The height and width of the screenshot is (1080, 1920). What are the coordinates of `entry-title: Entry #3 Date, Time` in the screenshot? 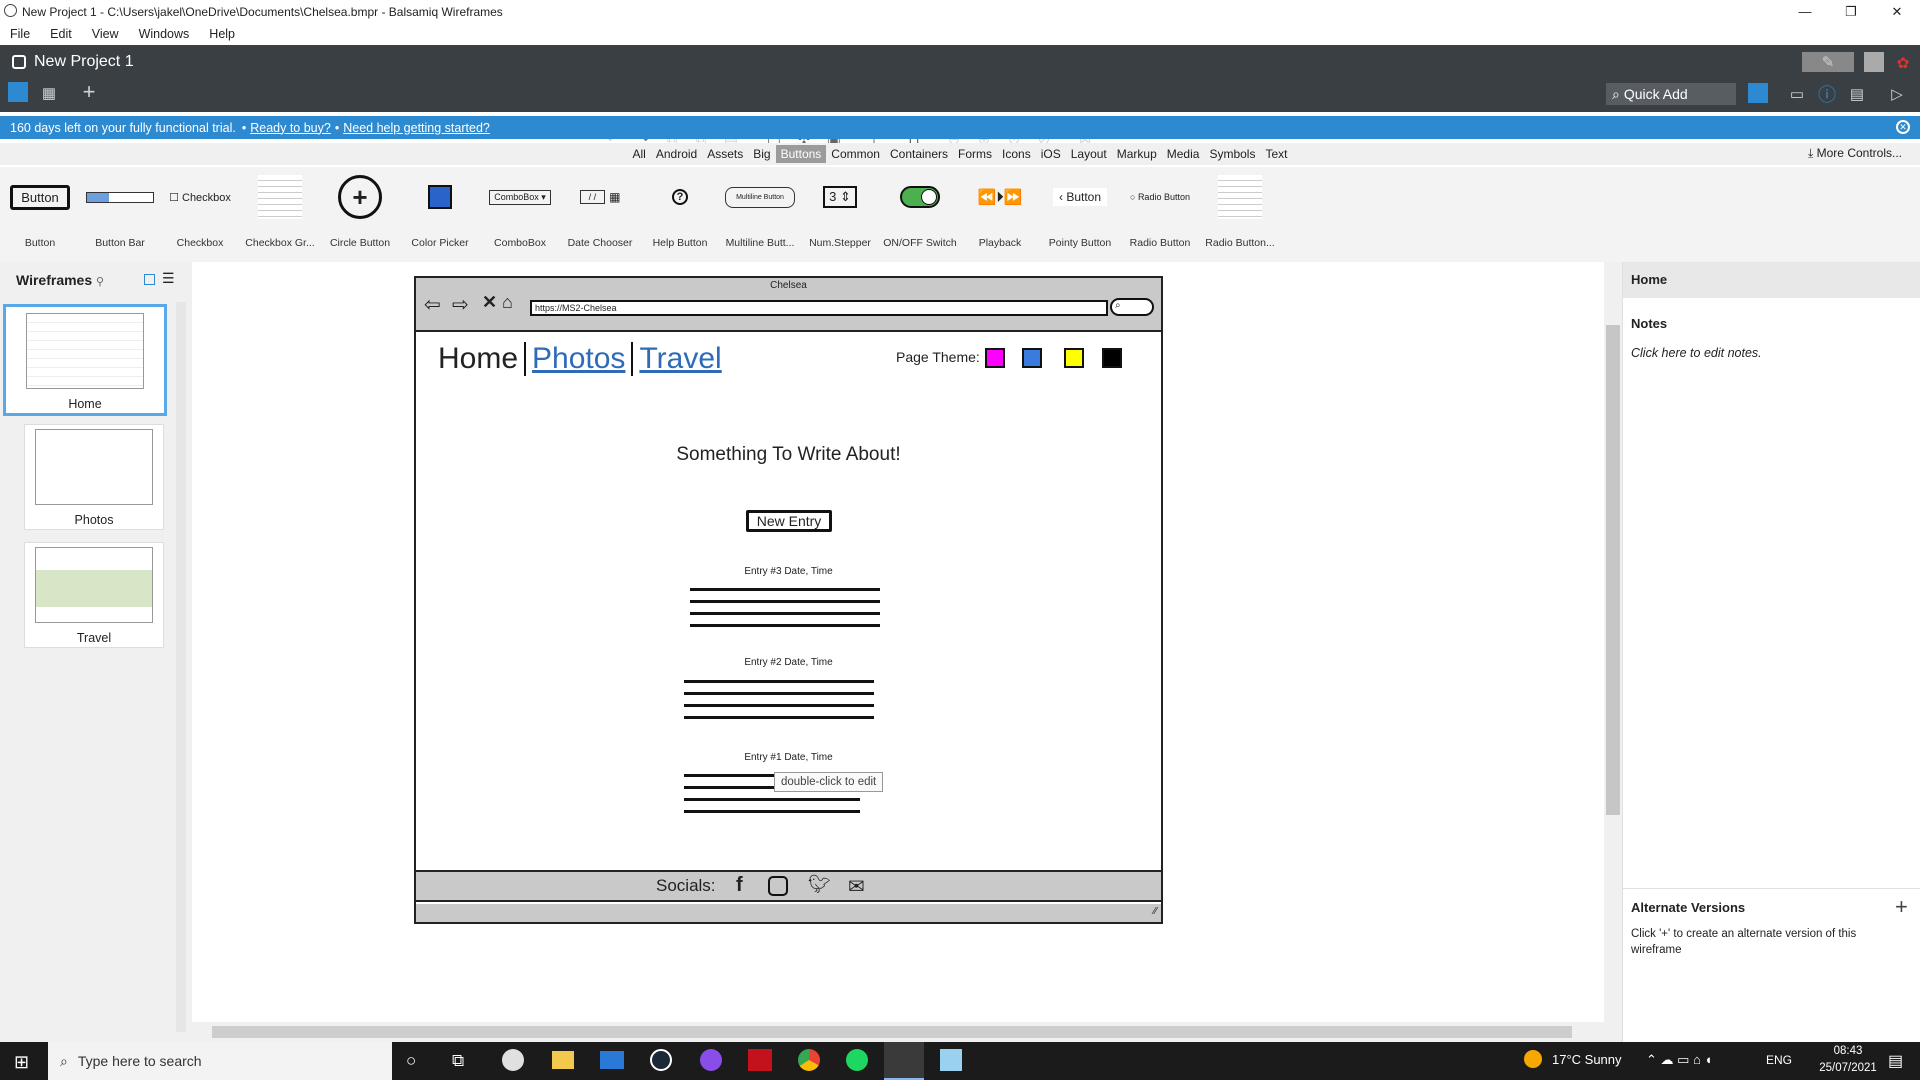 It's located at (788, 571).